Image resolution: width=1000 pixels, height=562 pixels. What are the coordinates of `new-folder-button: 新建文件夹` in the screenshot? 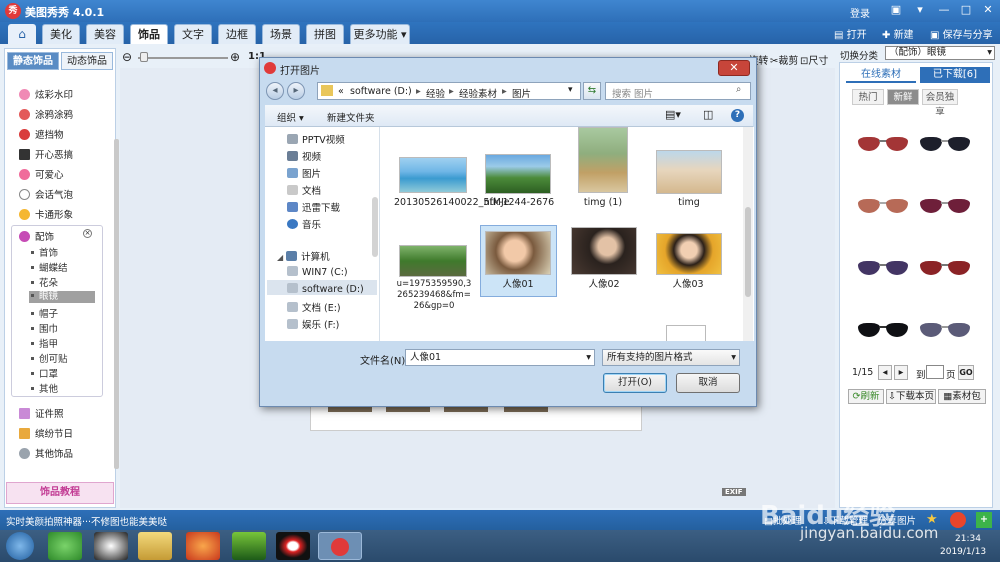 It's located at (351, 117).